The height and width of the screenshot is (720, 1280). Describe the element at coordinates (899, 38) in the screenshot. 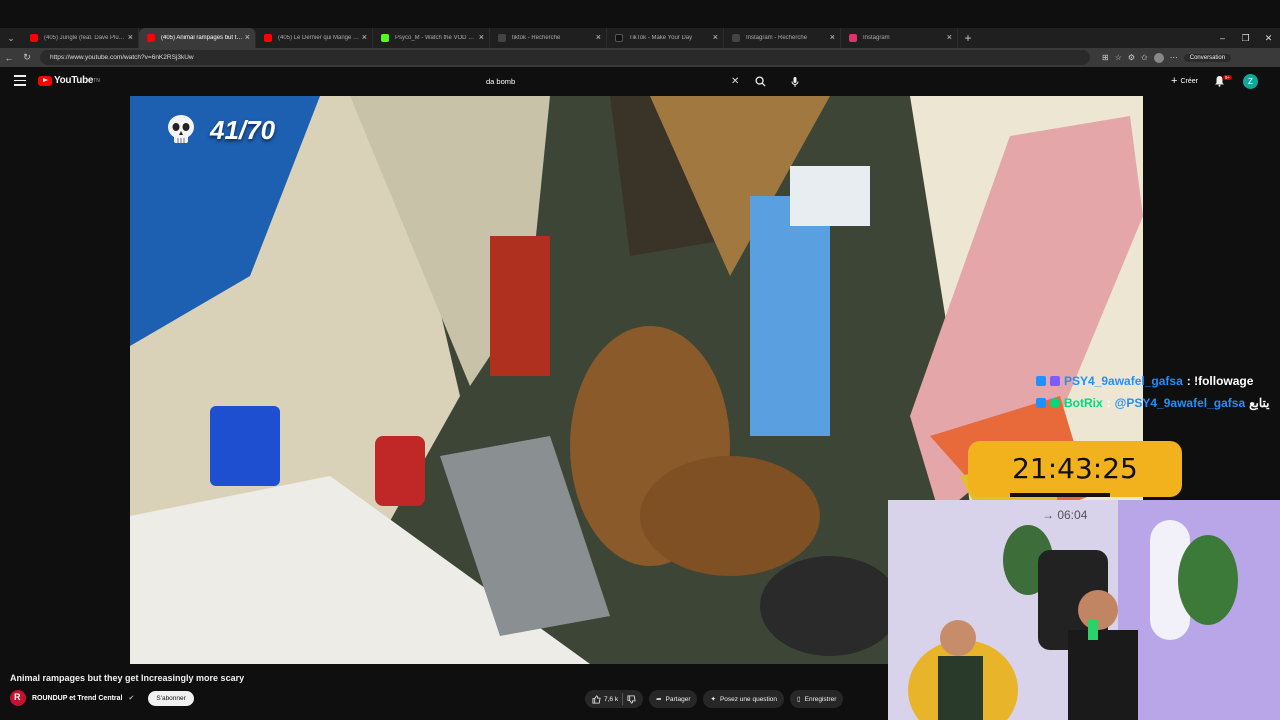

I see `browser-tab: Instagram ×` at that location.